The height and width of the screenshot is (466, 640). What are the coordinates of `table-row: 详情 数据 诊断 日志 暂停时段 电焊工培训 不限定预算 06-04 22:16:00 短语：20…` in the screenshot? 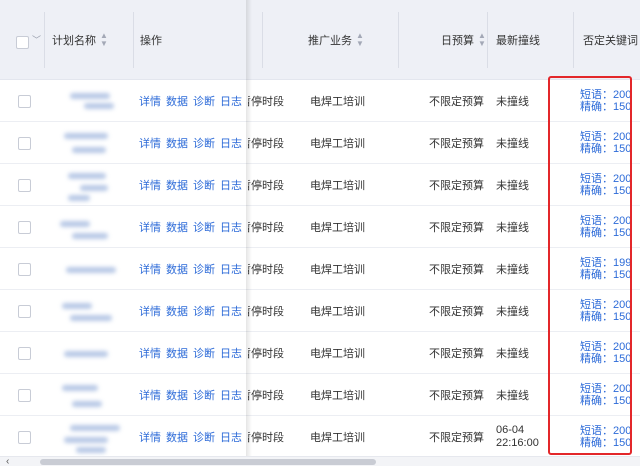 It's located at (320, 437).